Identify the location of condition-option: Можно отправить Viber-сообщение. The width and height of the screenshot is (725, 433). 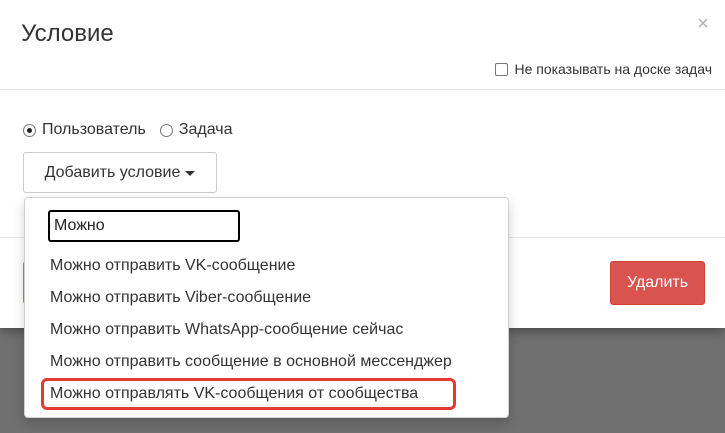
(266, 298).